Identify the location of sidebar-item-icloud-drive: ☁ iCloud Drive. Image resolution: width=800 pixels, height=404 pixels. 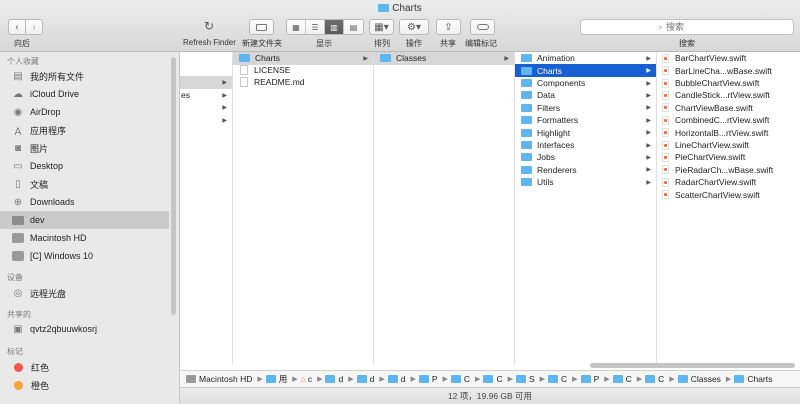
(84, 94).